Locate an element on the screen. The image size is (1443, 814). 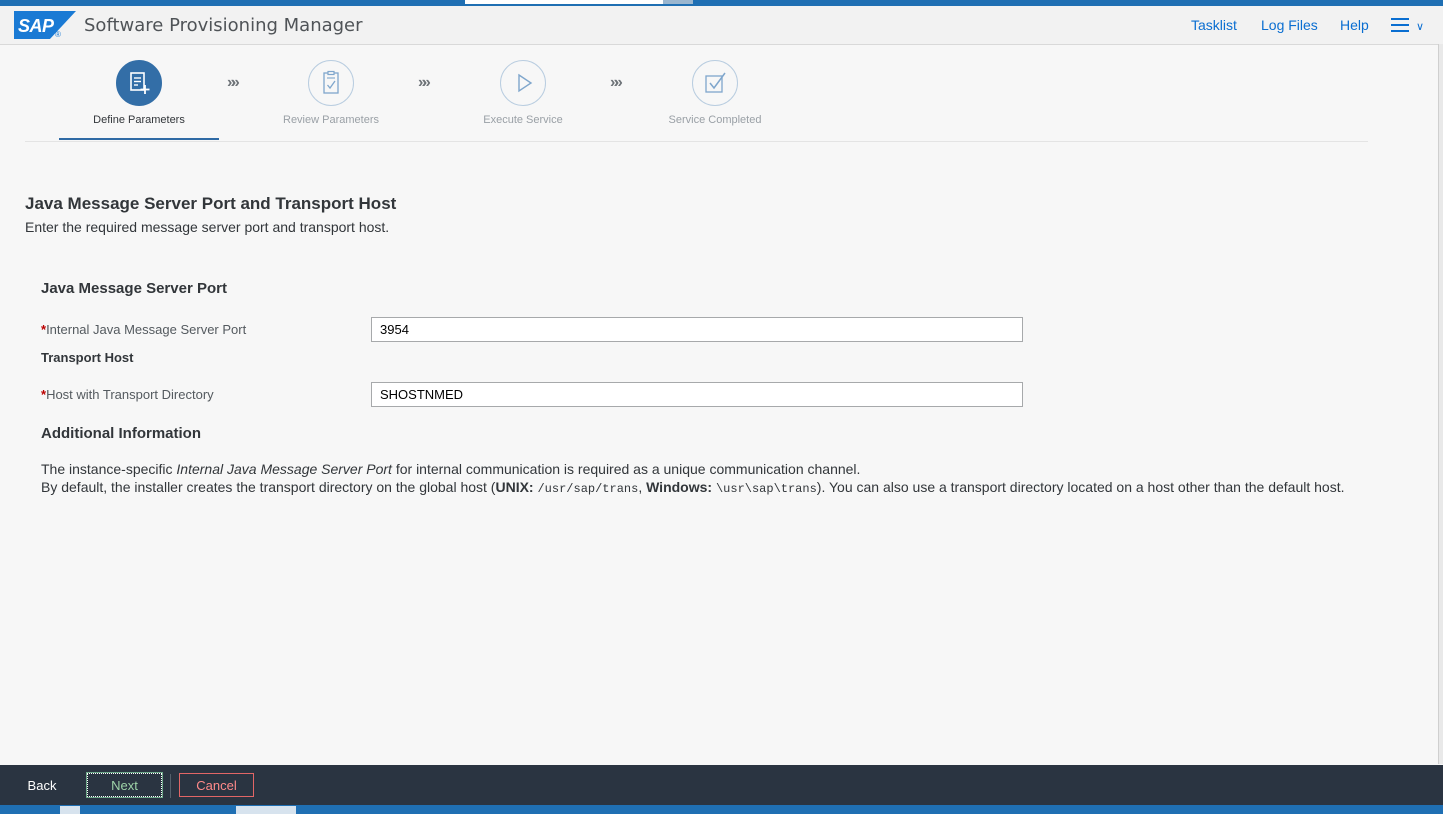
checkbox-icon is located at coordinates (715, 83).